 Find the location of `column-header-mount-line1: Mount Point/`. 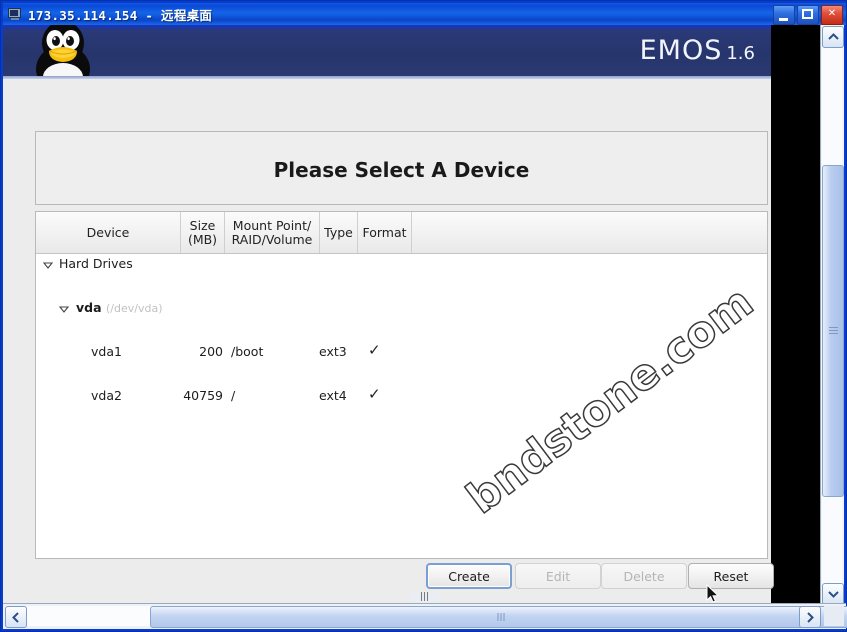

column-header-mount-line1: Mount Point/ is located at coordinates (272, 225).